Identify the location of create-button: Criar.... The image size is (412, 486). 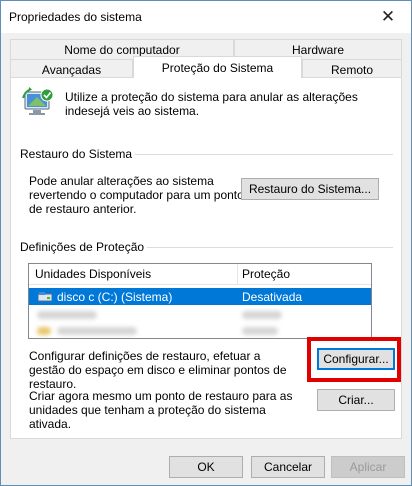
(356, 400).